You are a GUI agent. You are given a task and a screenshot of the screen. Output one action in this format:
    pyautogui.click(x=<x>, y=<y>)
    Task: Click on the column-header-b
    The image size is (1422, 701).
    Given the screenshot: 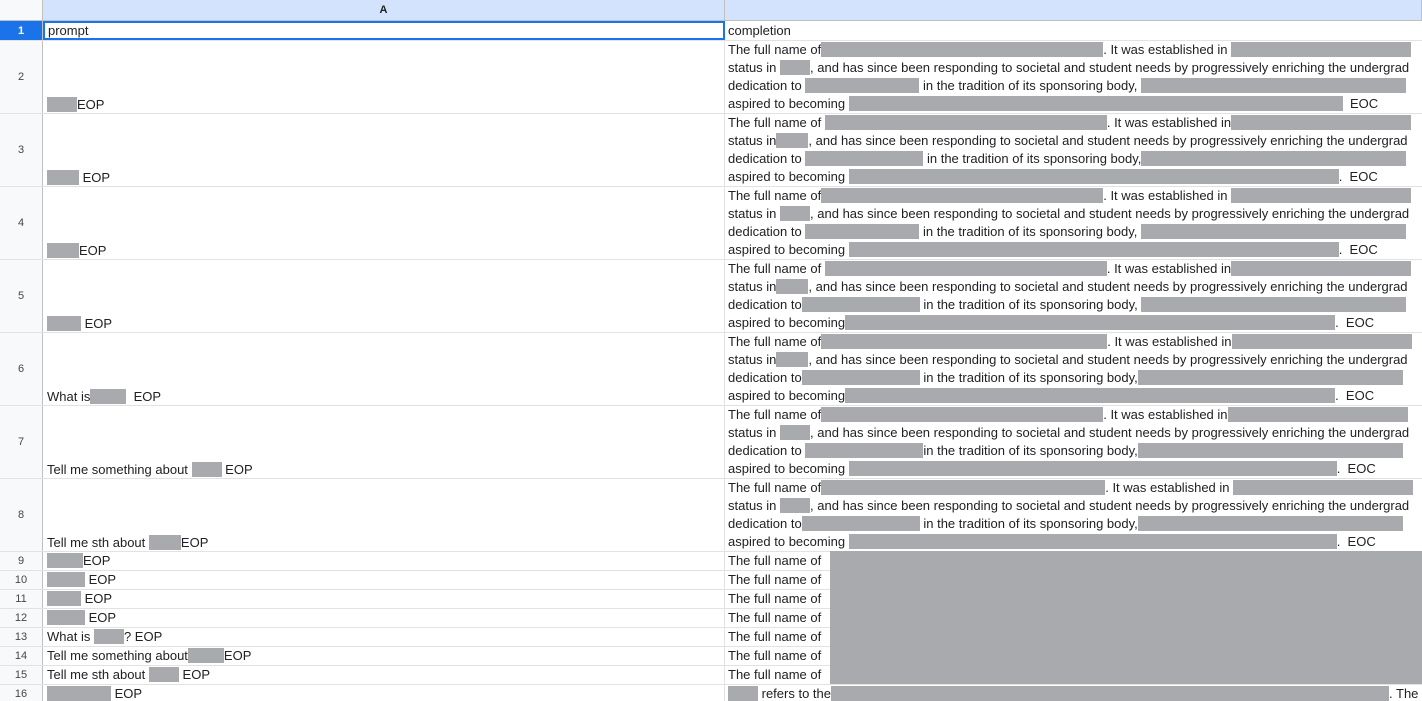 What is the action you would take?
    pyautogui.click(x=1073, y=10)
    